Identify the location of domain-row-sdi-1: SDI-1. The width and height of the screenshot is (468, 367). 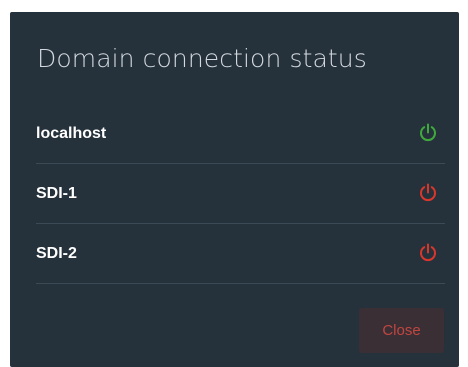
(240, 194).